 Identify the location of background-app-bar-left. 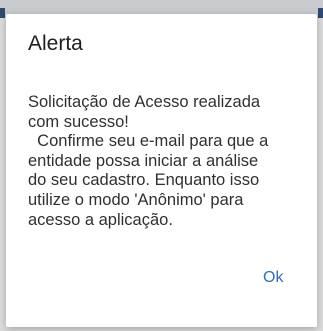
(2, 13).